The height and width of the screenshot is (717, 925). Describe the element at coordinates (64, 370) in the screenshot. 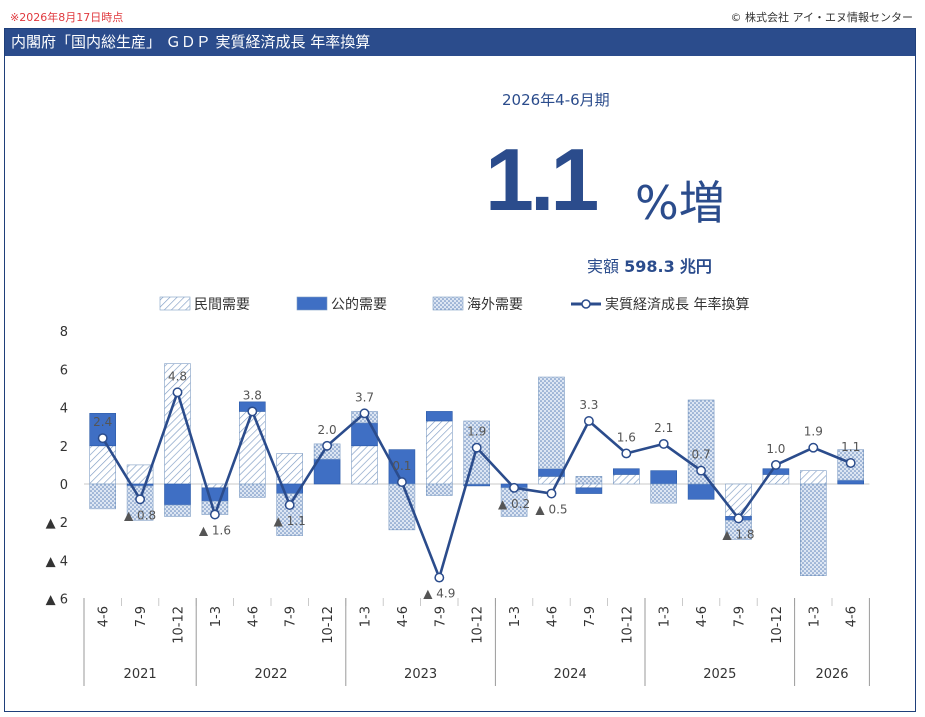

I see `y-tick-label: 6` at that location.